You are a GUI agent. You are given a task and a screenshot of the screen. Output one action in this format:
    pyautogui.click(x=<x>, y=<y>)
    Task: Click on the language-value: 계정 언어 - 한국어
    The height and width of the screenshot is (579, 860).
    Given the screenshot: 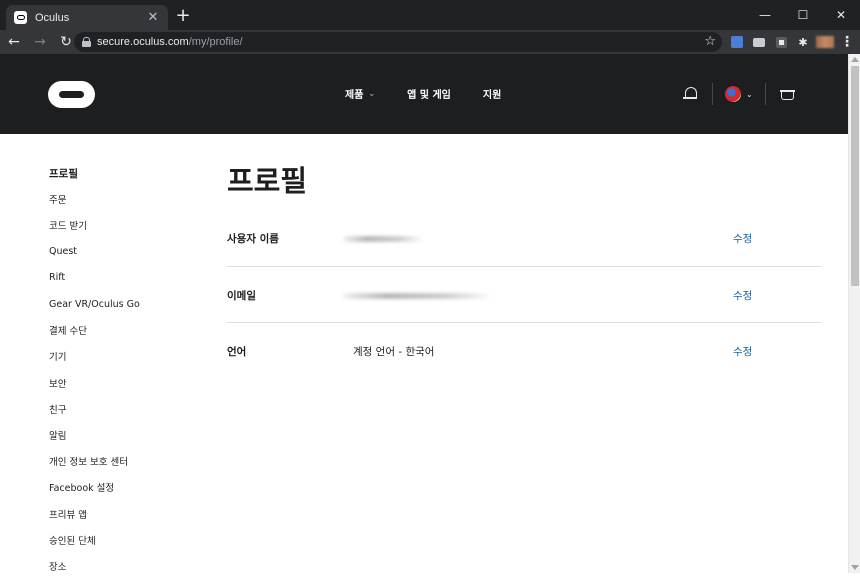 What is the action you would take?
    pyautogui.click(x=394, y=352)
    